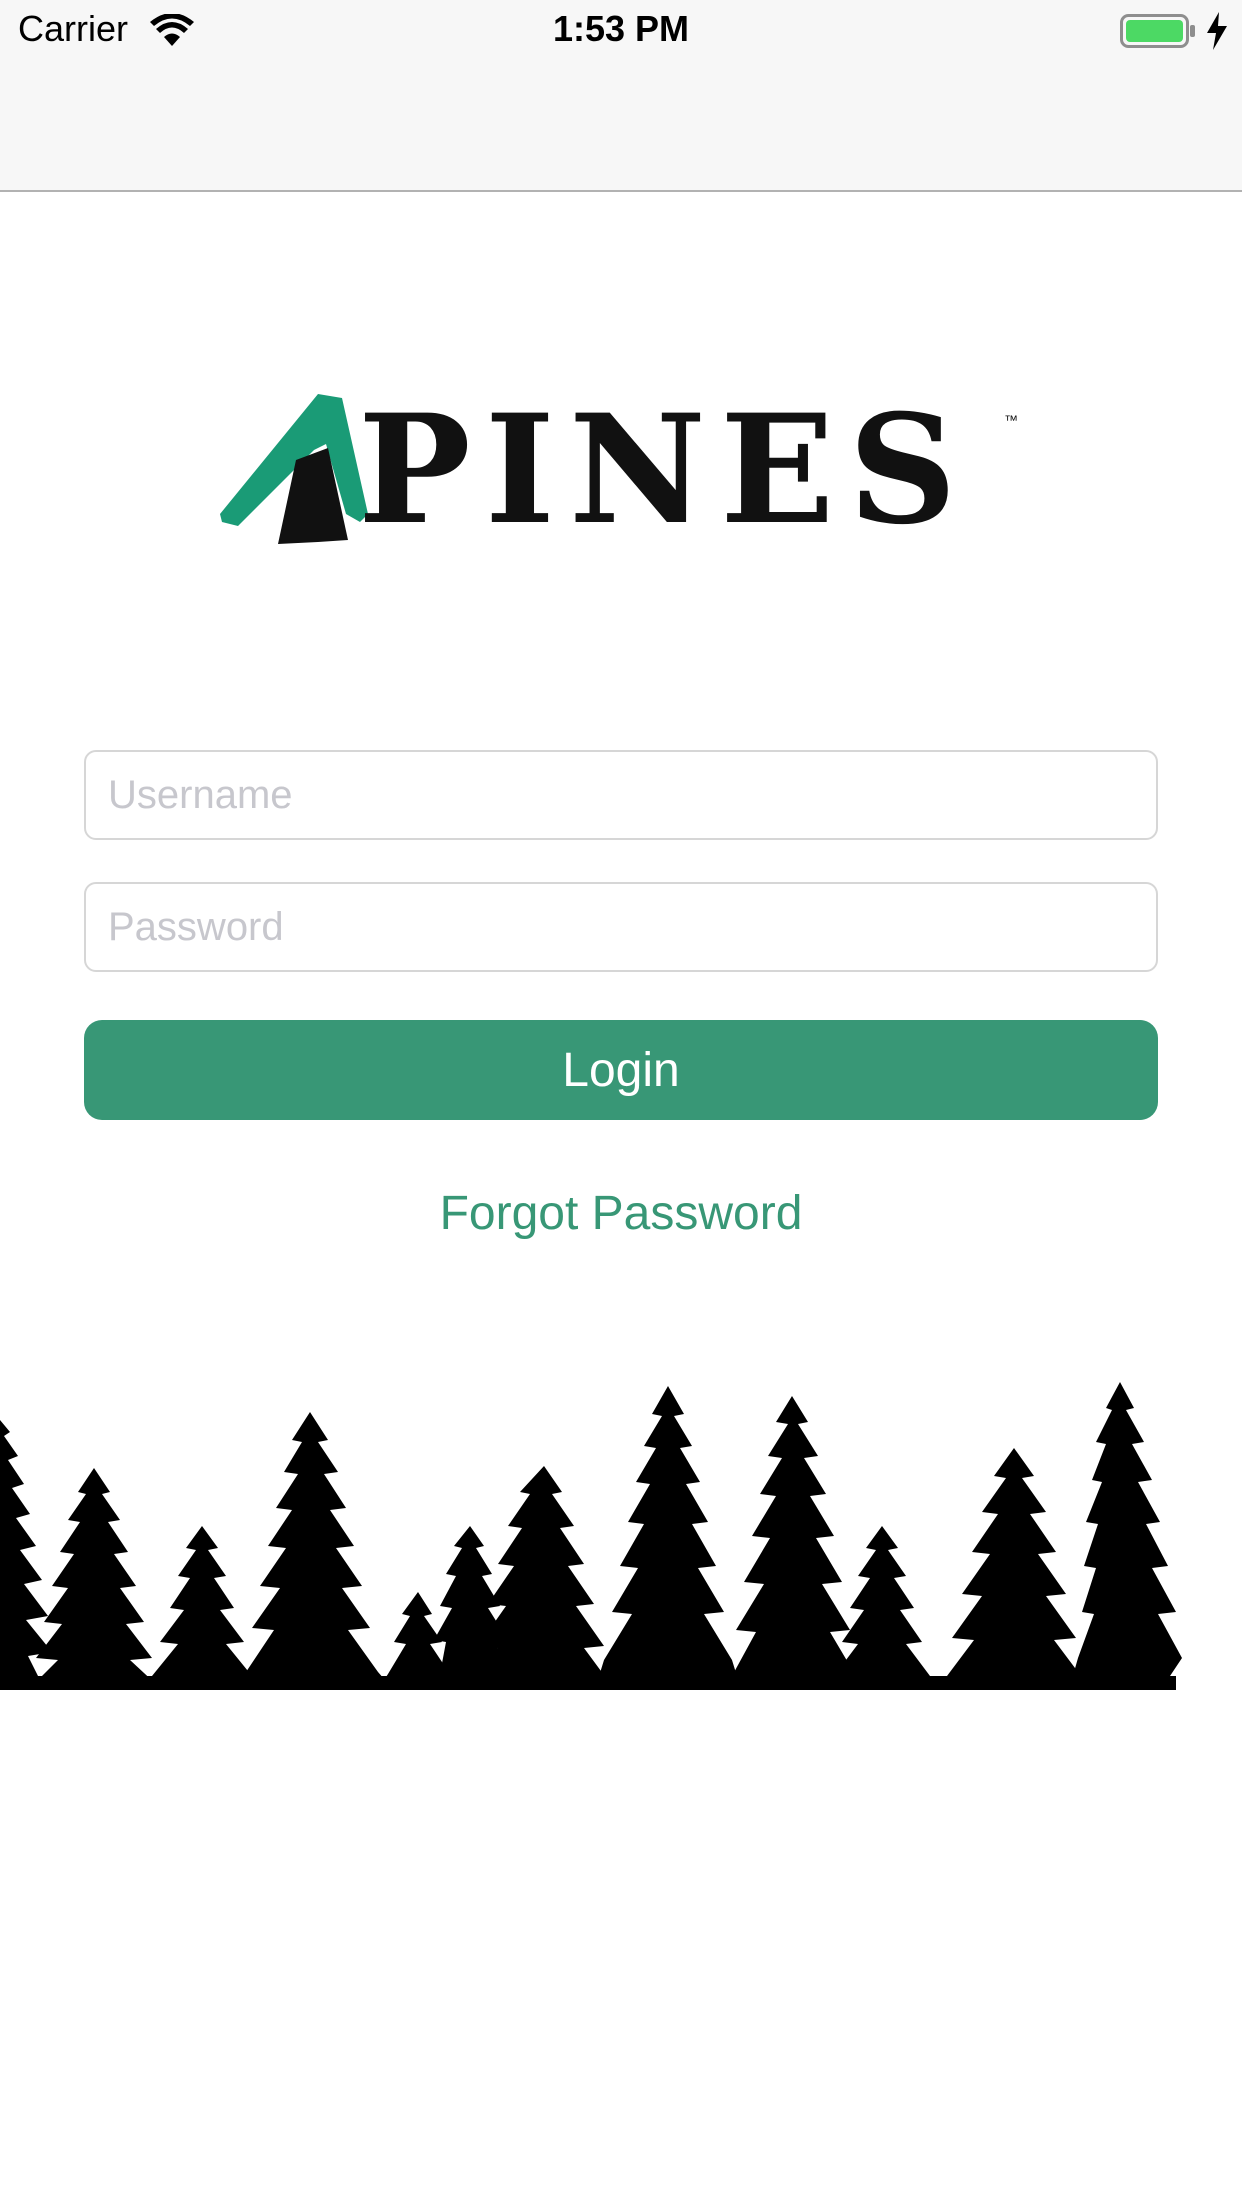 Image resolution: width=1242 pixels, height=2208 pixels. I want to click on username-field, so click(621, 795).